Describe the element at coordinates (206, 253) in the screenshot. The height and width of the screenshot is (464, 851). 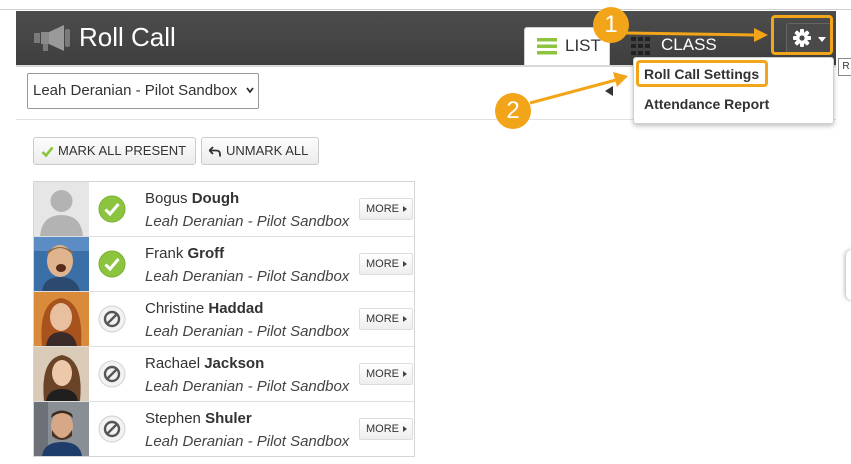
I see `last-name: Groff` at that location.